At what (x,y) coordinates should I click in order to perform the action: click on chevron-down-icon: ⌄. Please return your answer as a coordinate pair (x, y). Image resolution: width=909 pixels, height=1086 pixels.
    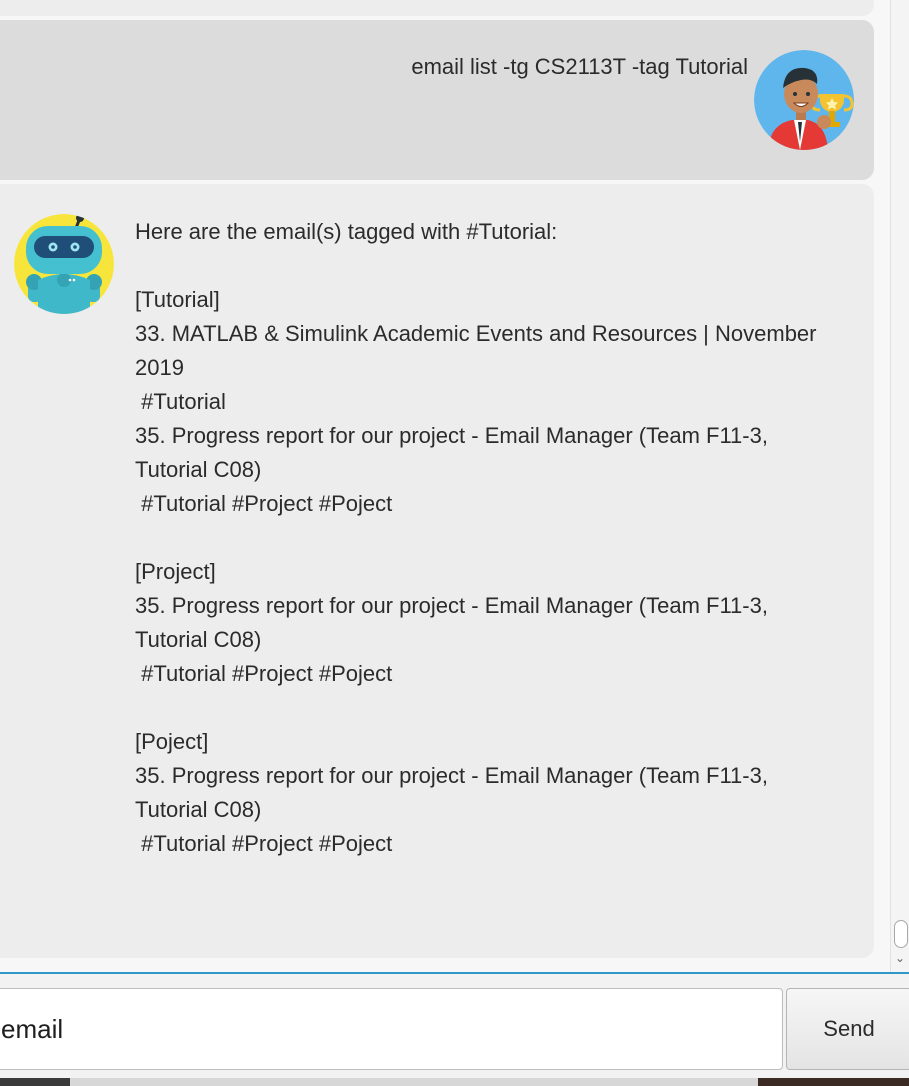
    Looking at the image, I should click on (900, 958).